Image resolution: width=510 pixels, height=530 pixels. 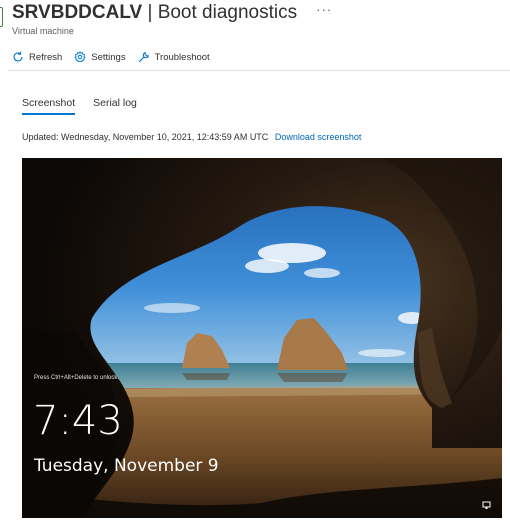 What do you see at coordinates (126, 466) in the screenshot?
I see `lockscreen-date: Tuesday, November 9` at bounding box center [126, 466].